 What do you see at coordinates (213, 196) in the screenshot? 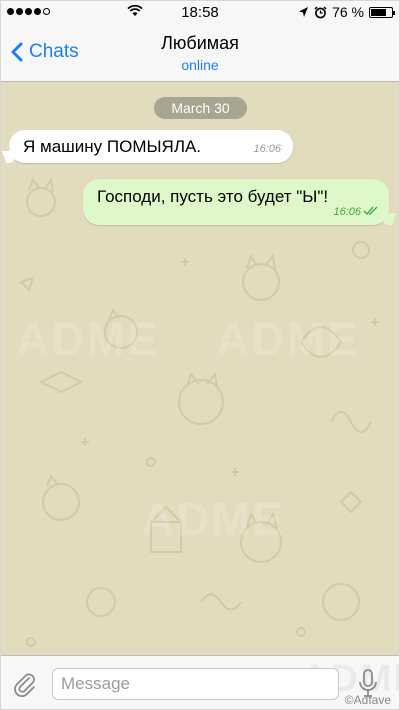
I see `message-text: Господи, пусть это будет "Ы"!` at bounding box center [213, 196].